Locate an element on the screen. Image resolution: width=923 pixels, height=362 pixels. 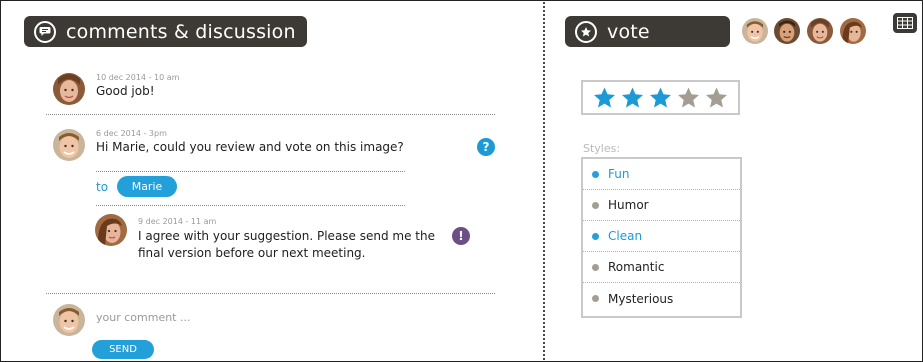
styles-list: Fun Humor Clean Romantic Mysterious is located at coordinates (661, 237).